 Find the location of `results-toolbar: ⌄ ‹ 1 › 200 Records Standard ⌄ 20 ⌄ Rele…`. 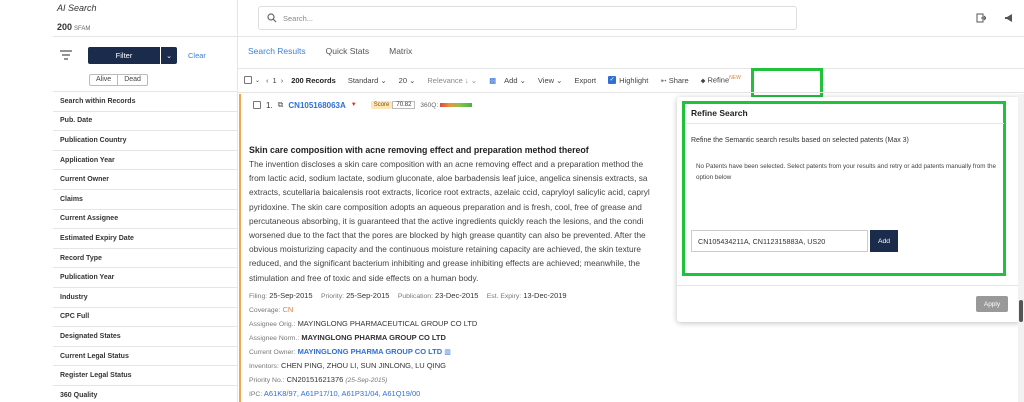

results-toolbar: ⌄ ‹ 1 › 200 Records Standard ⌄ 20 ⌄ Rele… is located at coordinates (498, 80).